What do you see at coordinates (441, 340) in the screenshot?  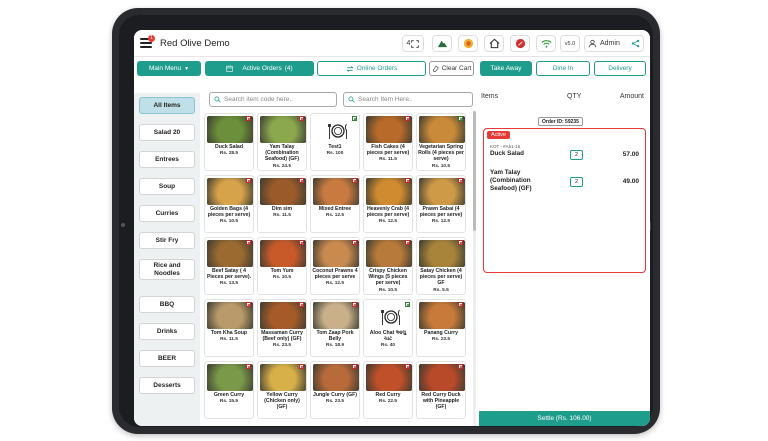 I see `menu-item-price: Rs. 23.5` at bounding box center [441, 340].